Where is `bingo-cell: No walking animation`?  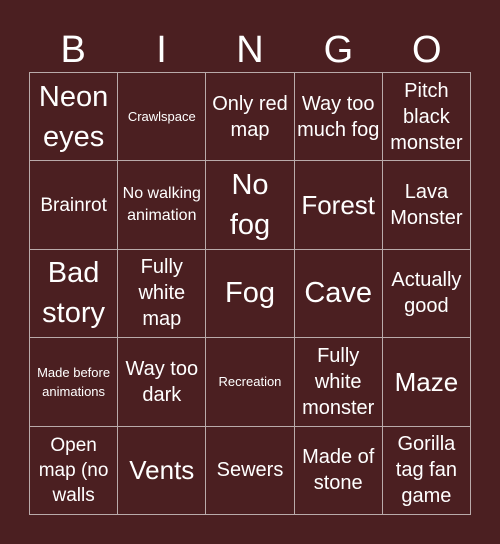
bingo-cell: No walking animation is located at coordinates (162, 205).